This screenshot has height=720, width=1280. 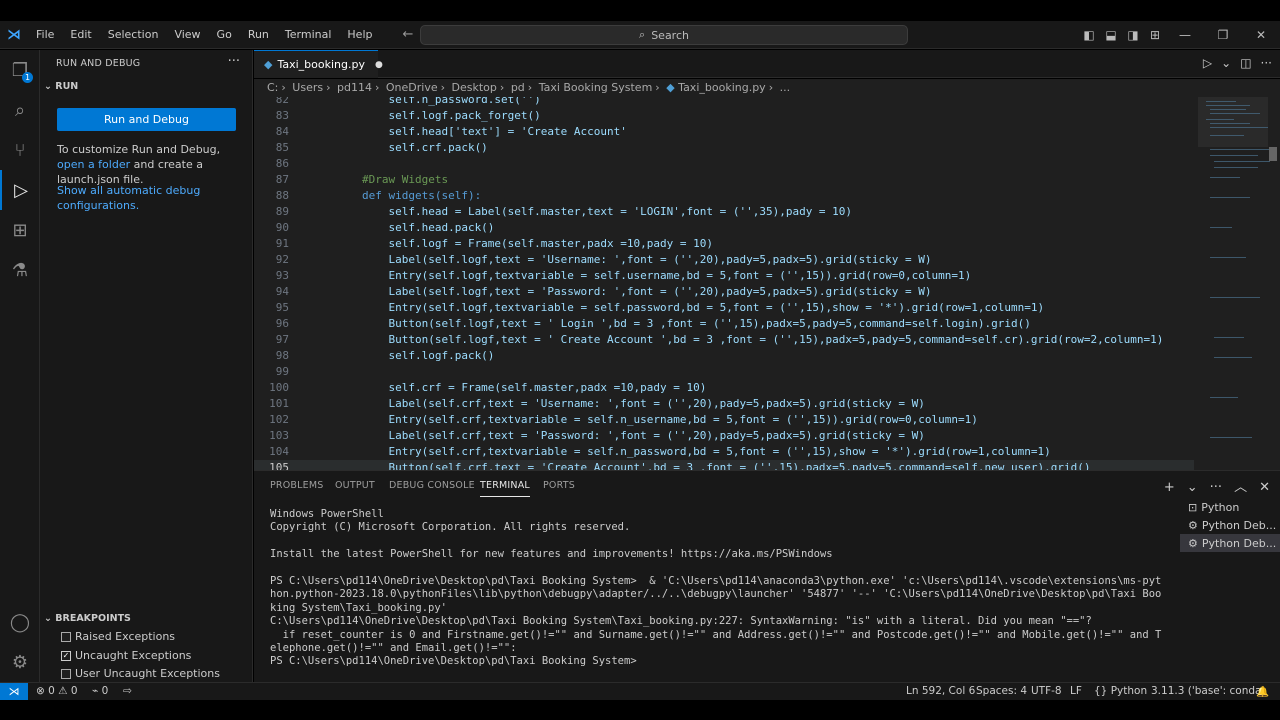 I want to click on tab-taxi-booking: ◆ Taxi_booking.py ●, so click(x=318, y=64).